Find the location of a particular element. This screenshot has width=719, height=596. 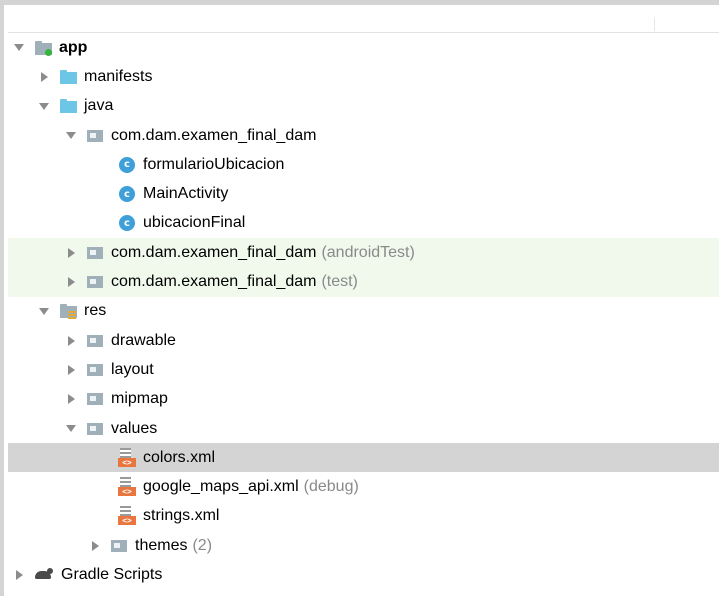

tree-node-label: formularioUbicacion is located at coordinates (214, 164).